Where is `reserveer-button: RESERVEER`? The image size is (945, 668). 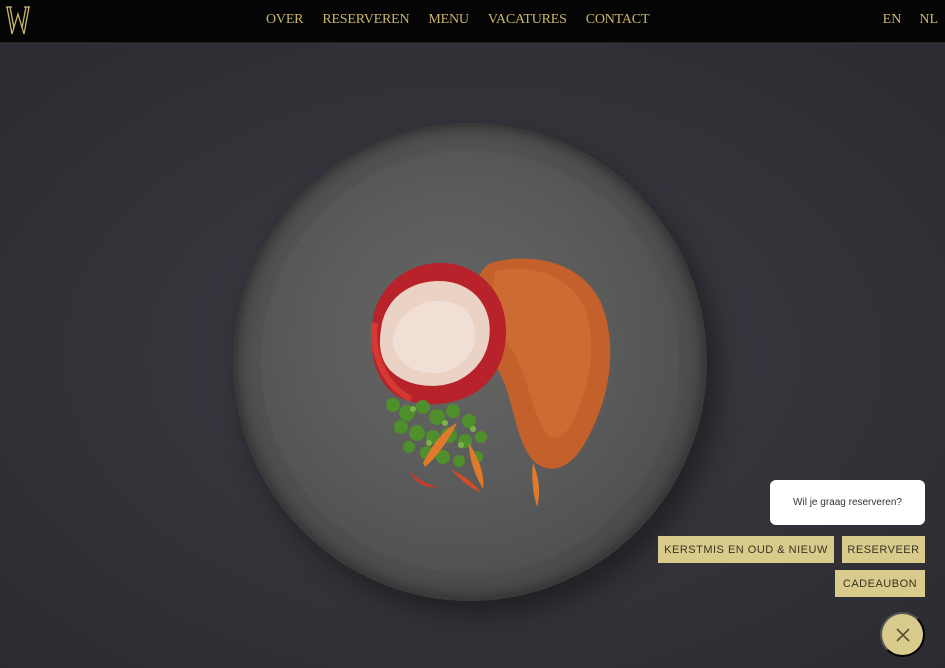 reserveer-button: RESERVEER is located at coordinates (883, 549).